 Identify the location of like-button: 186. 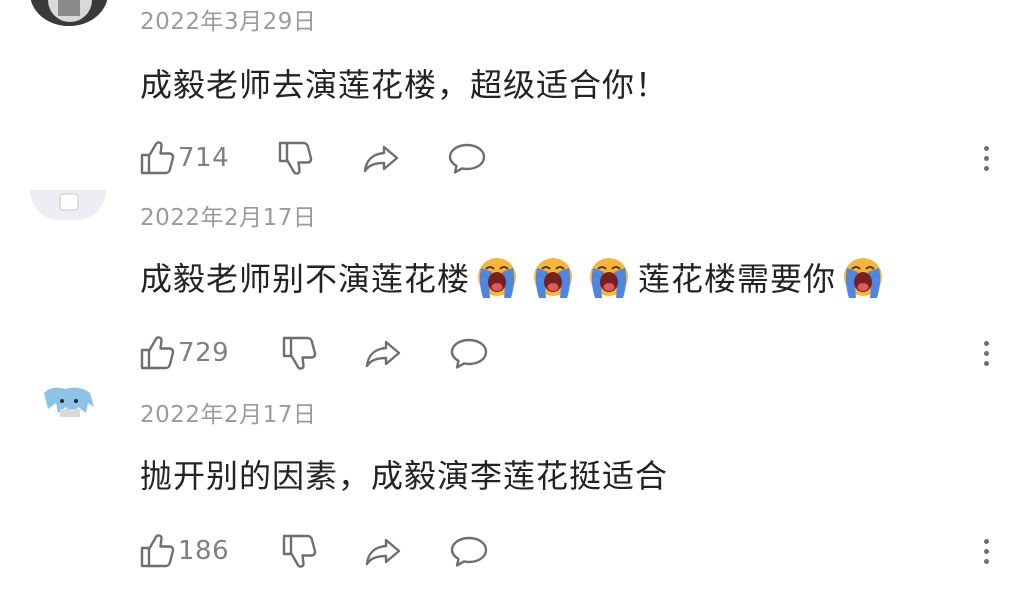
(183, 551).